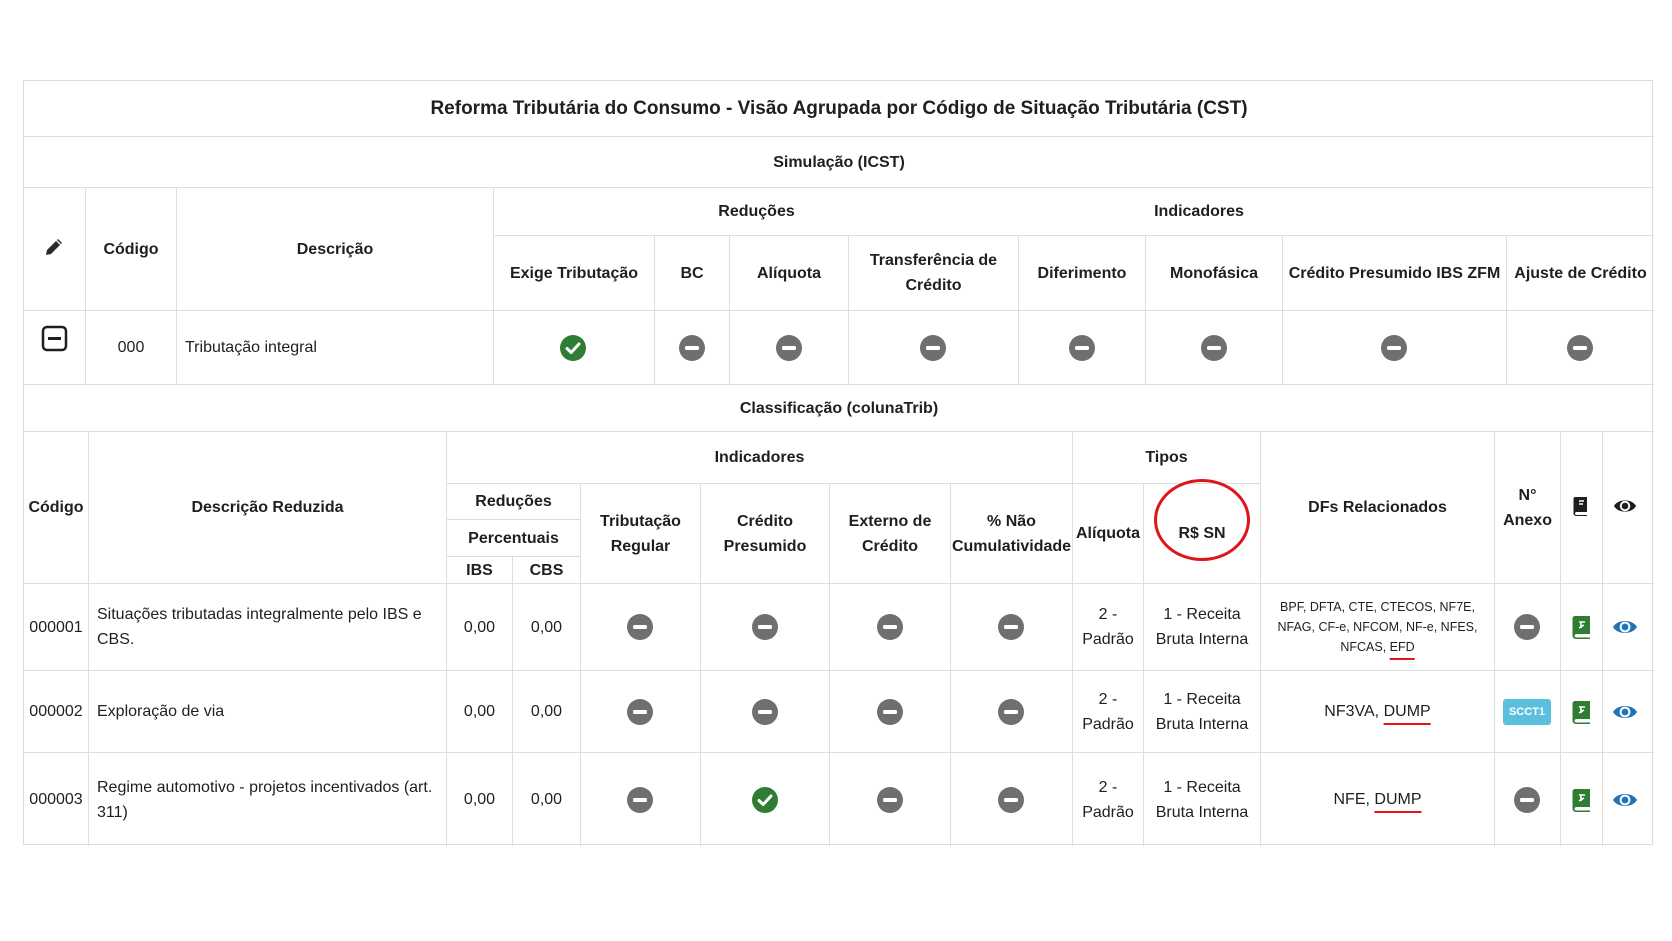 The image size is (1672, 941). I want to click on header-reducoes: Reduções, so click(513, 501).